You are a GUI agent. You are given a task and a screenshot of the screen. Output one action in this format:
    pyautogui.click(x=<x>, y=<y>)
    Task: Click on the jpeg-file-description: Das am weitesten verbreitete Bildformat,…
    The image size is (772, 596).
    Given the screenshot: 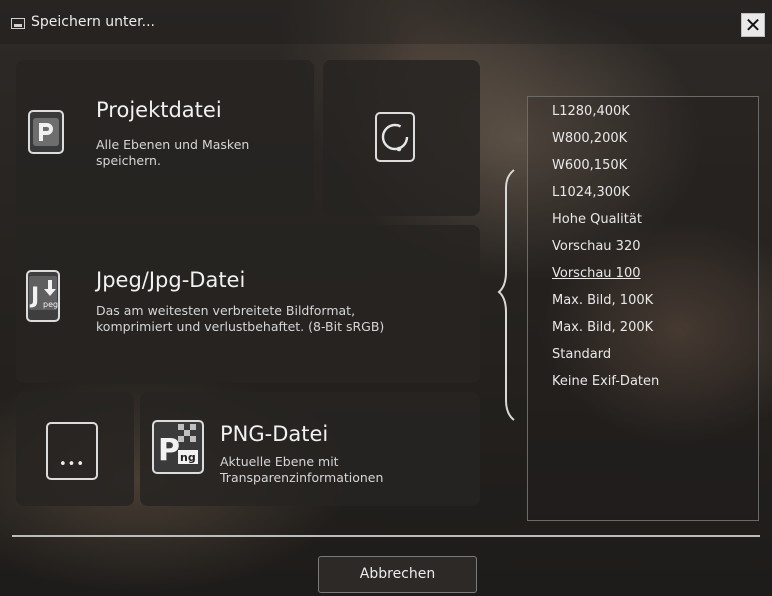 What is the action you would take?
    pyautogui.click(x=240, y=318)
    